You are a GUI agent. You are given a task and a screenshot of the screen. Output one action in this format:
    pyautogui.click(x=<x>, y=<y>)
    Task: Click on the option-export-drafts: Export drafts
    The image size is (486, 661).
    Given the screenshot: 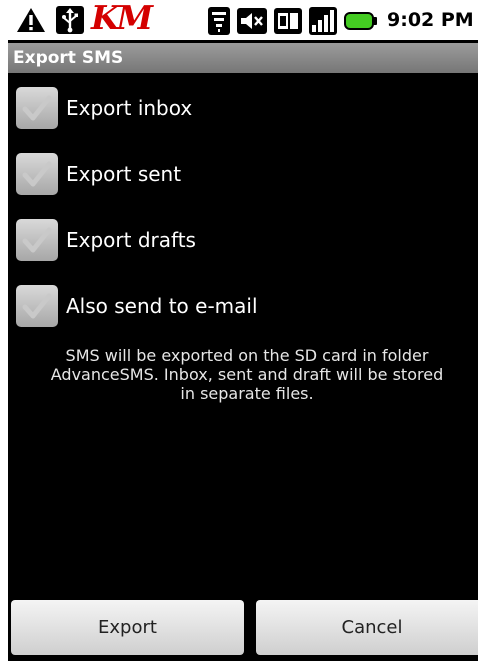 What is the action you would take?
    pyautogui.click(x=236, y=240)
    